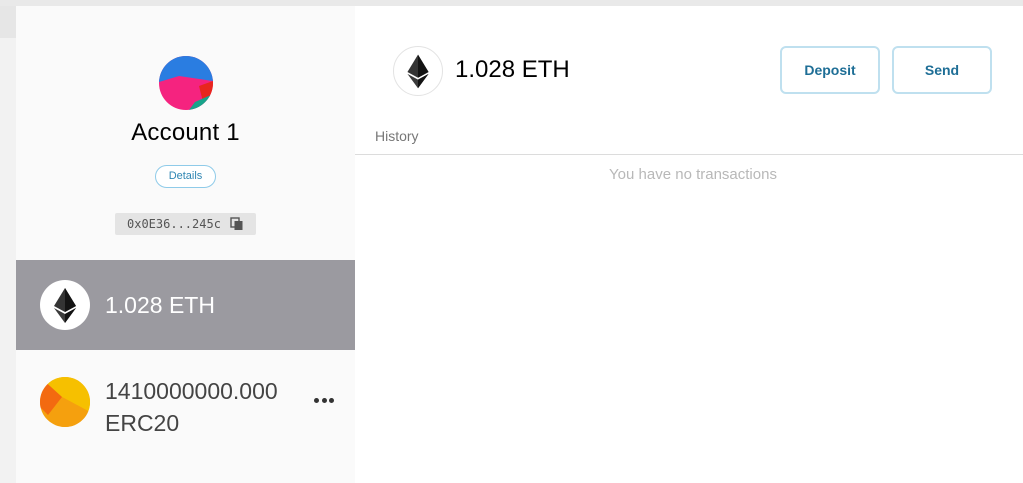 Image resolution: width=1023 pixels, height=483 pixels. What do you see at coordinates (191, 407) in the screenshot?
I see `token-amount: 1410000000.000 ERC20` at bounding box center [191, 407].